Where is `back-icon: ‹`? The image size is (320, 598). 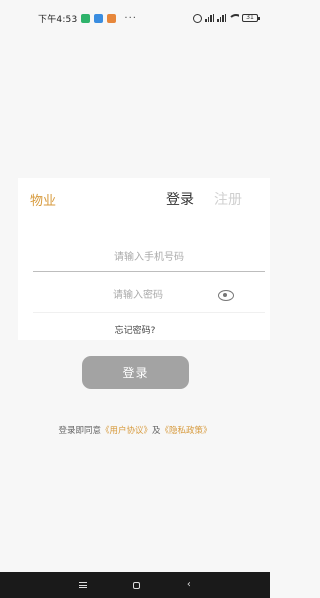
back-icon: ‹ is located at coordinates (189, 585).